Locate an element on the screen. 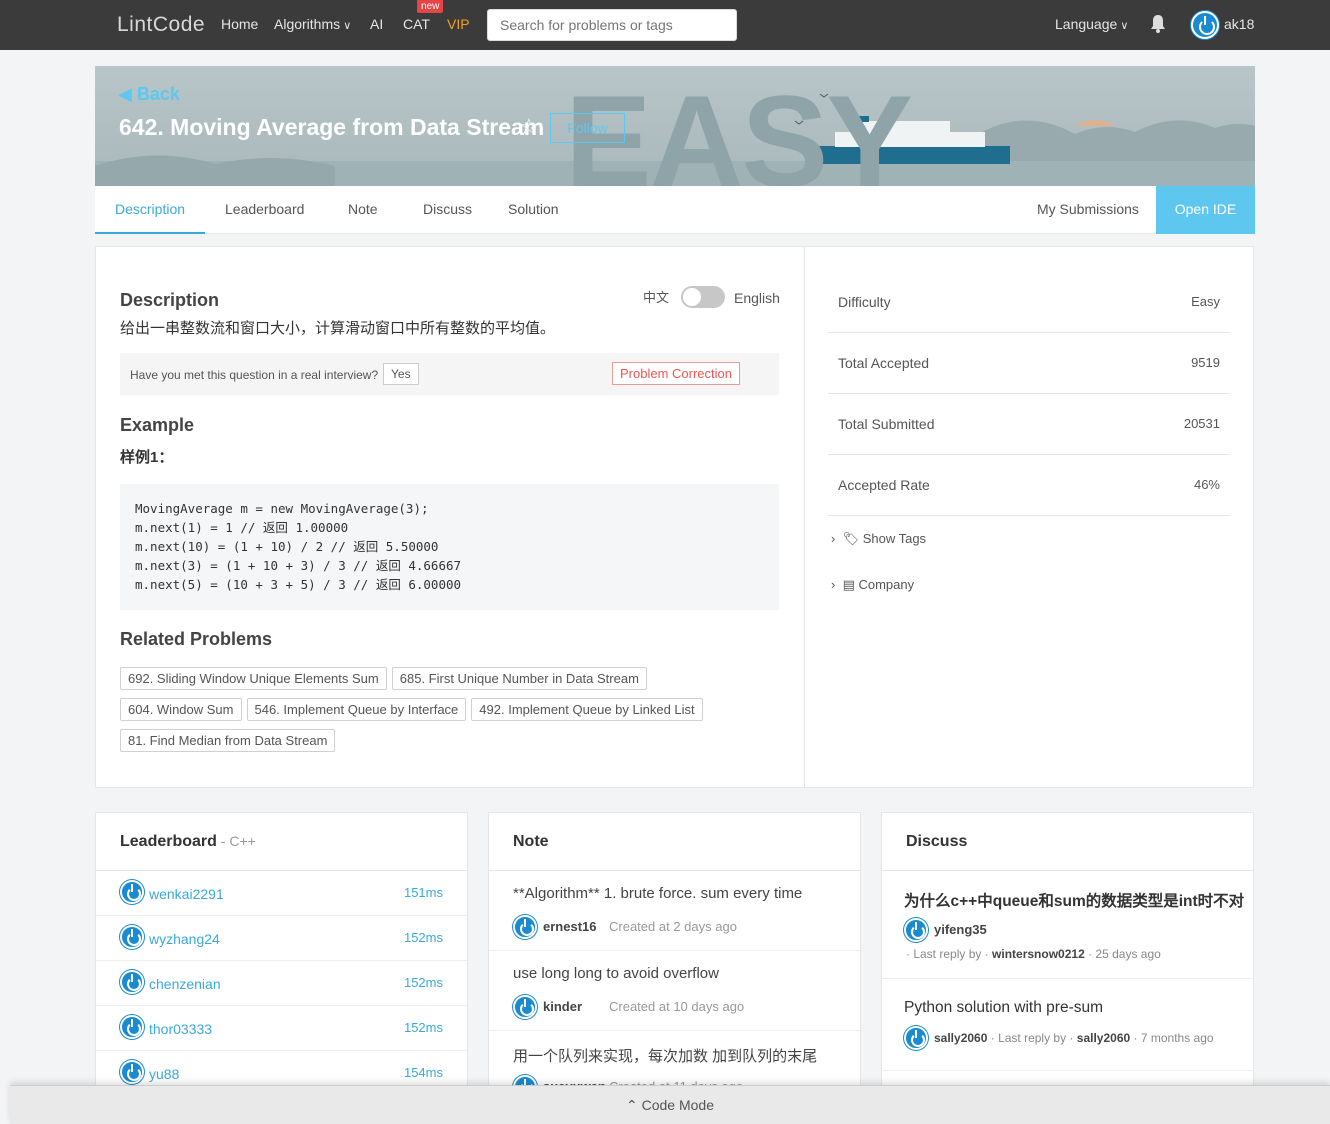 The image size is (1330, 1124). code-mode-bar: ⌃ Code Mode is located at coordinates (670, 1104).